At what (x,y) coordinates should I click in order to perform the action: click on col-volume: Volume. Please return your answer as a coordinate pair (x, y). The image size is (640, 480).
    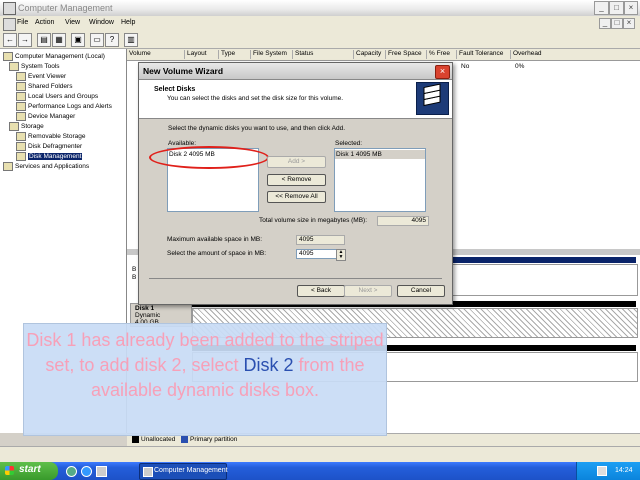
    Looking at the image, I should click on (156, 54).